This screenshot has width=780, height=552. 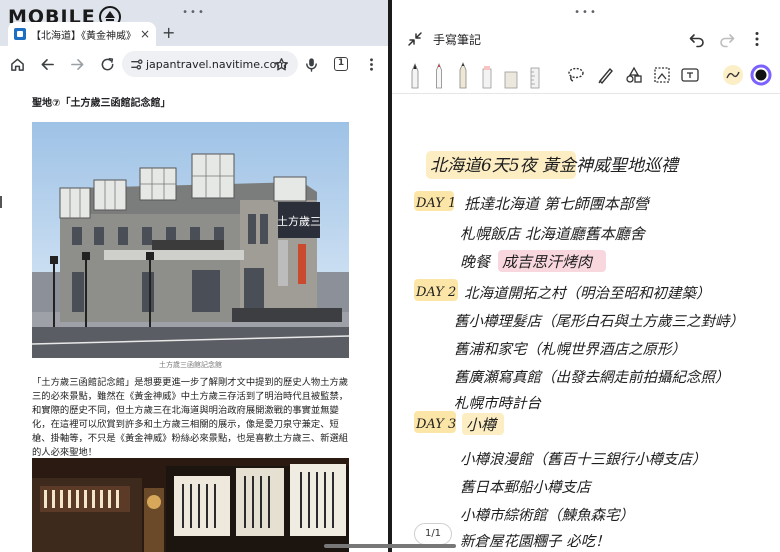 What do you see at coordinates (194, 23) in the screenshot?
I see `tab-strip: ••• MOBILE 【北海道】《黃金神威》聖地 × +` at bounding box center [194, 23].